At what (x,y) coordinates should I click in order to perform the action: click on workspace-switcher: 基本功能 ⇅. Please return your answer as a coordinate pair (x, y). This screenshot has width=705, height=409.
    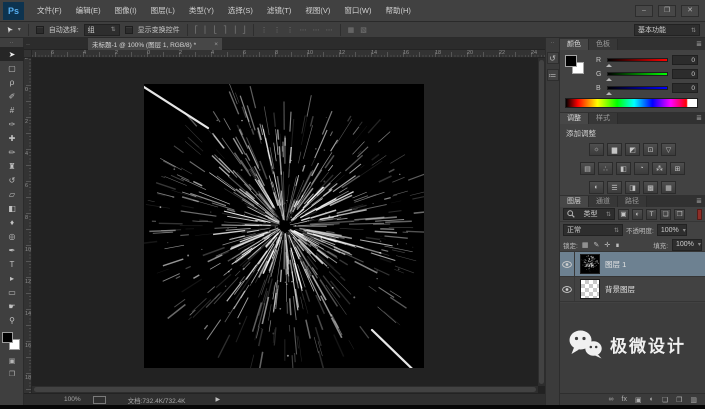
    Looking at the image, I should click on (667, 30).